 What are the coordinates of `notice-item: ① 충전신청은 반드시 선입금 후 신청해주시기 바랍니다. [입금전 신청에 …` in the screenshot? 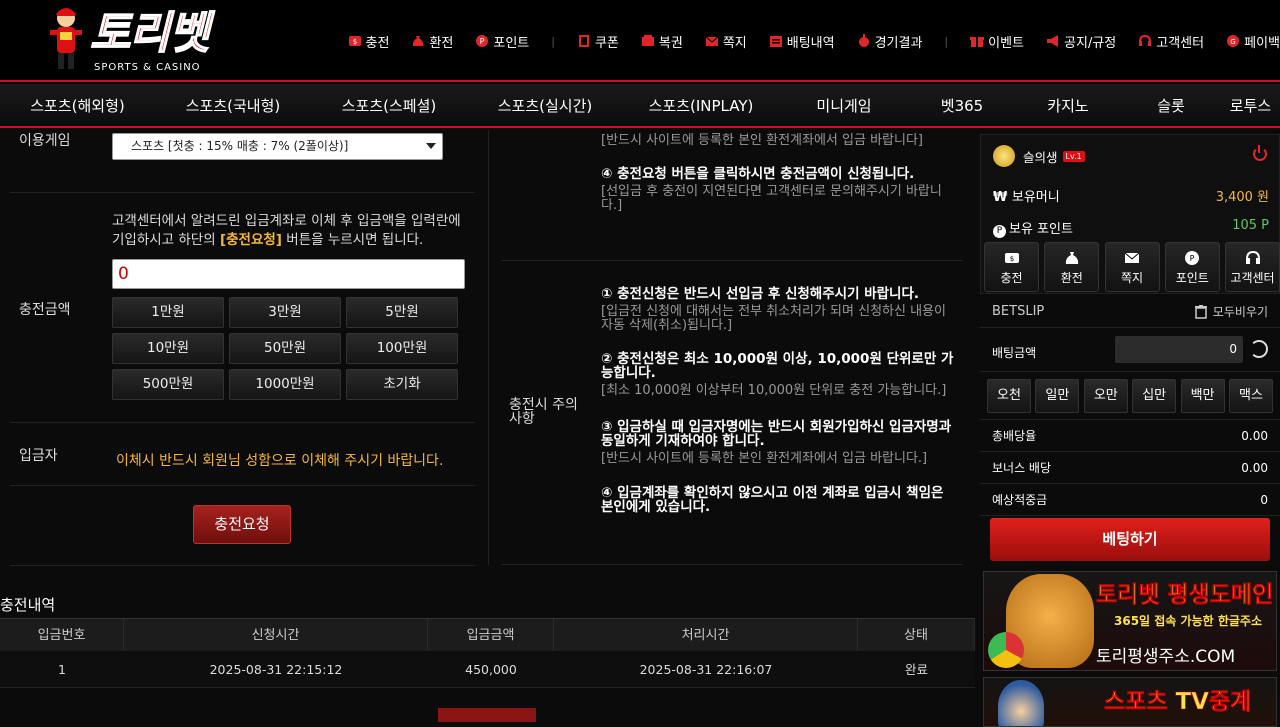 It's located at (778, 310).